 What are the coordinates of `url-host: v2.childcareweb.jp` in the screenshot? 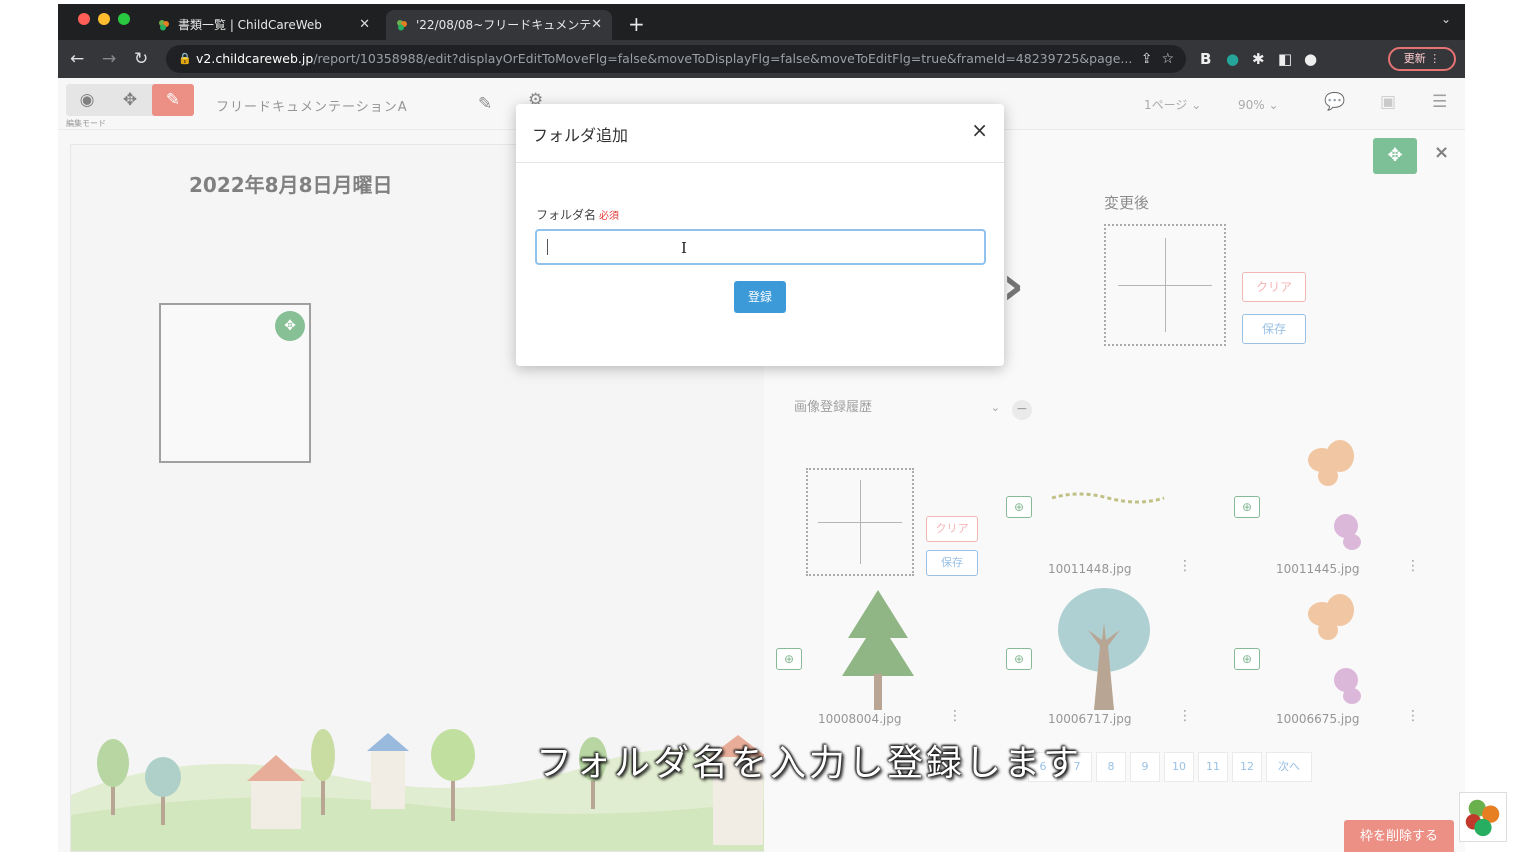 It's located at (255, 58).